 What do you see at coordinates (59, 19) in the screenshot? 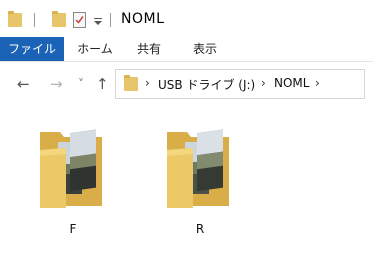
I see `new-folder-icon` at bounding box center [59, 19].